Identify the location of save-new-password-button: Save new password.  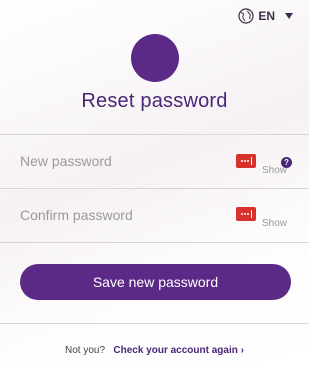
(155, 282).